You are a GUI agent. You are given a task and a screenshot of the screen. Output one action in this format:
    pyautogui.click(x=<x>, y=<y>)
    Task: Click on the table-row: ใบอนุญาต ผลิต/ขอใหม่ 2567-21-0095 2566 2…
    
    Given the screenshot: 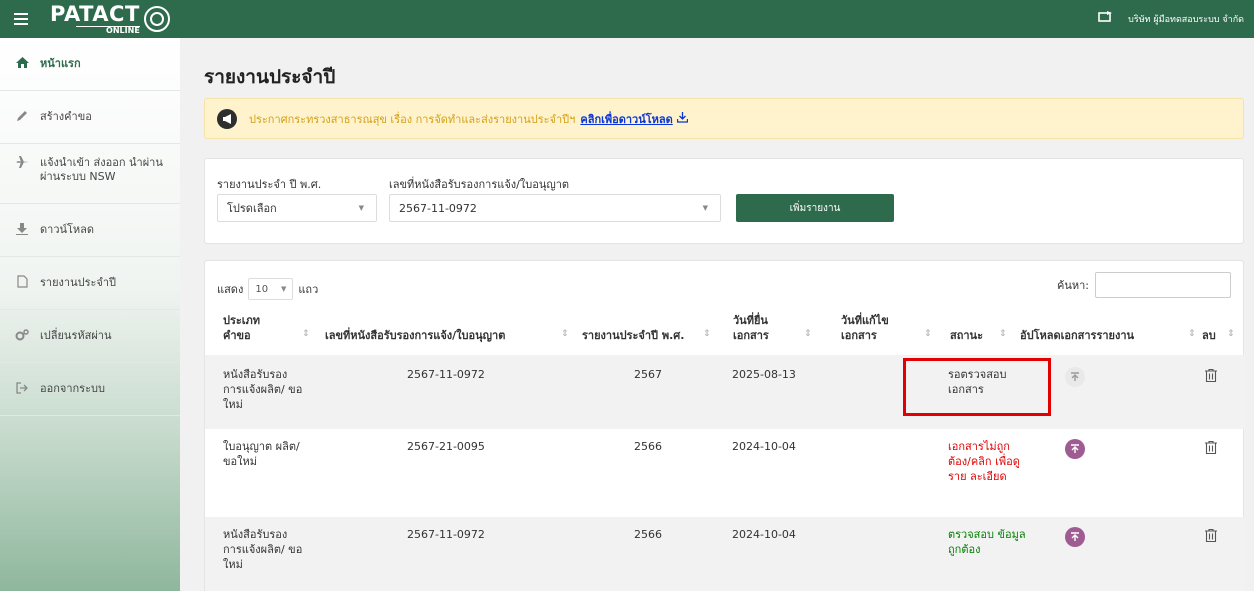 What is the action you would take?
    pyautogui.click(x=725, y=473)
    